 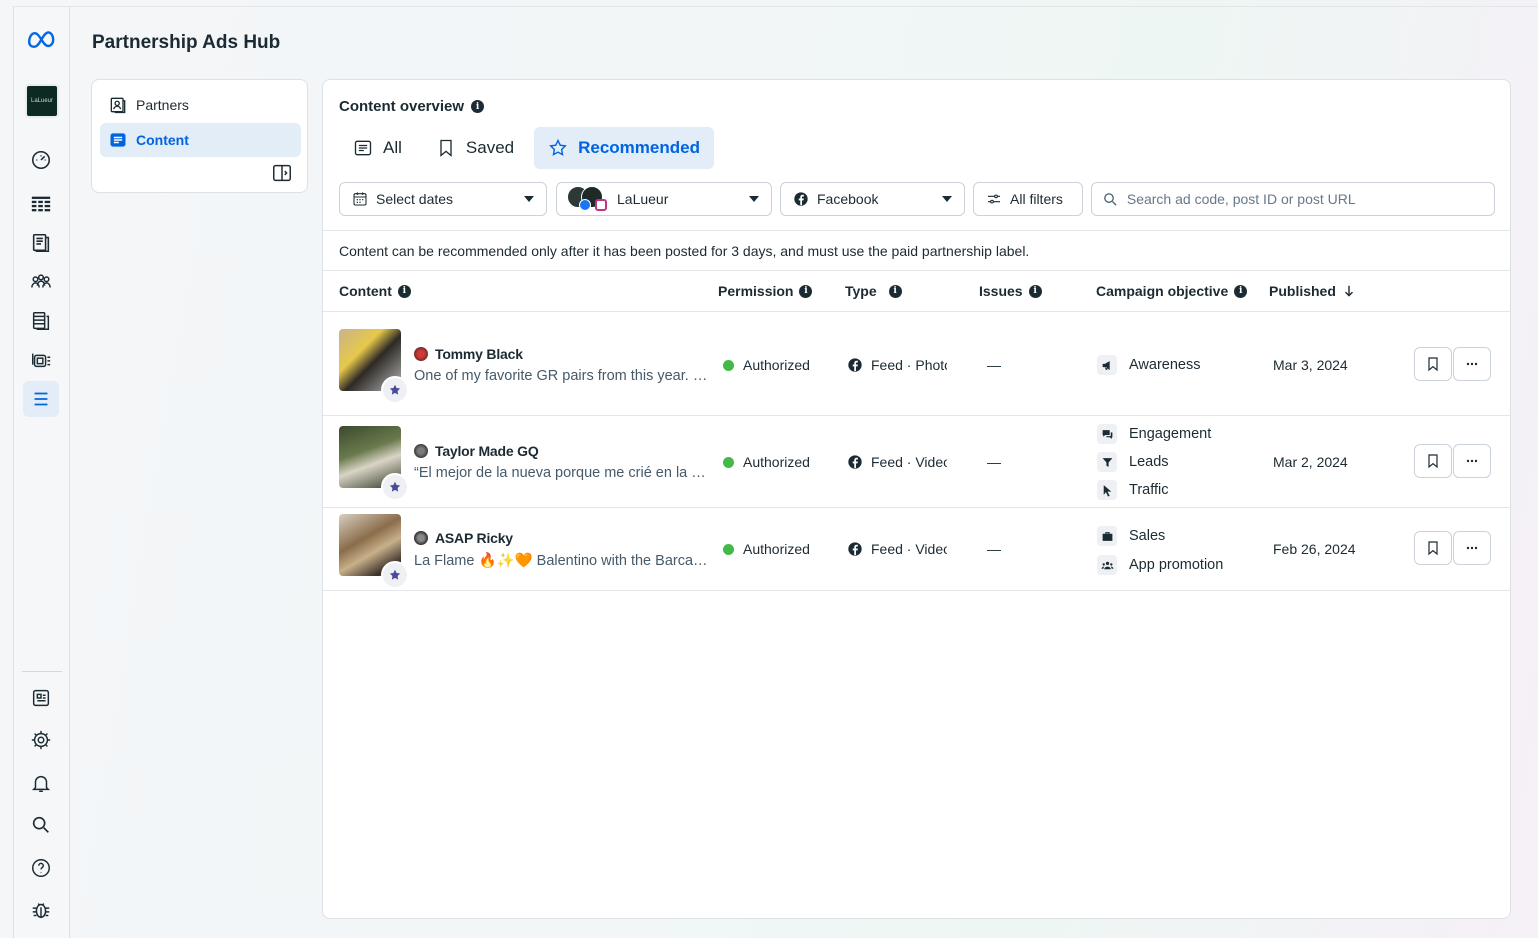 I want to click on objective-label: Leads, so click(x=1149, y=462).